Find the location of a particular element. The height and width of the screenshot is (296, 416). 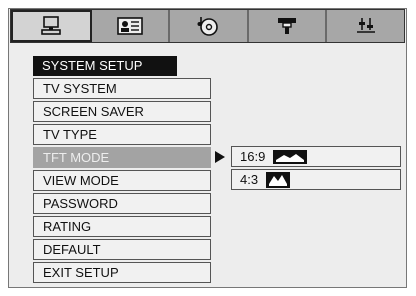

menu-item-default: DEFAULT is located at coordinates (122, 249).